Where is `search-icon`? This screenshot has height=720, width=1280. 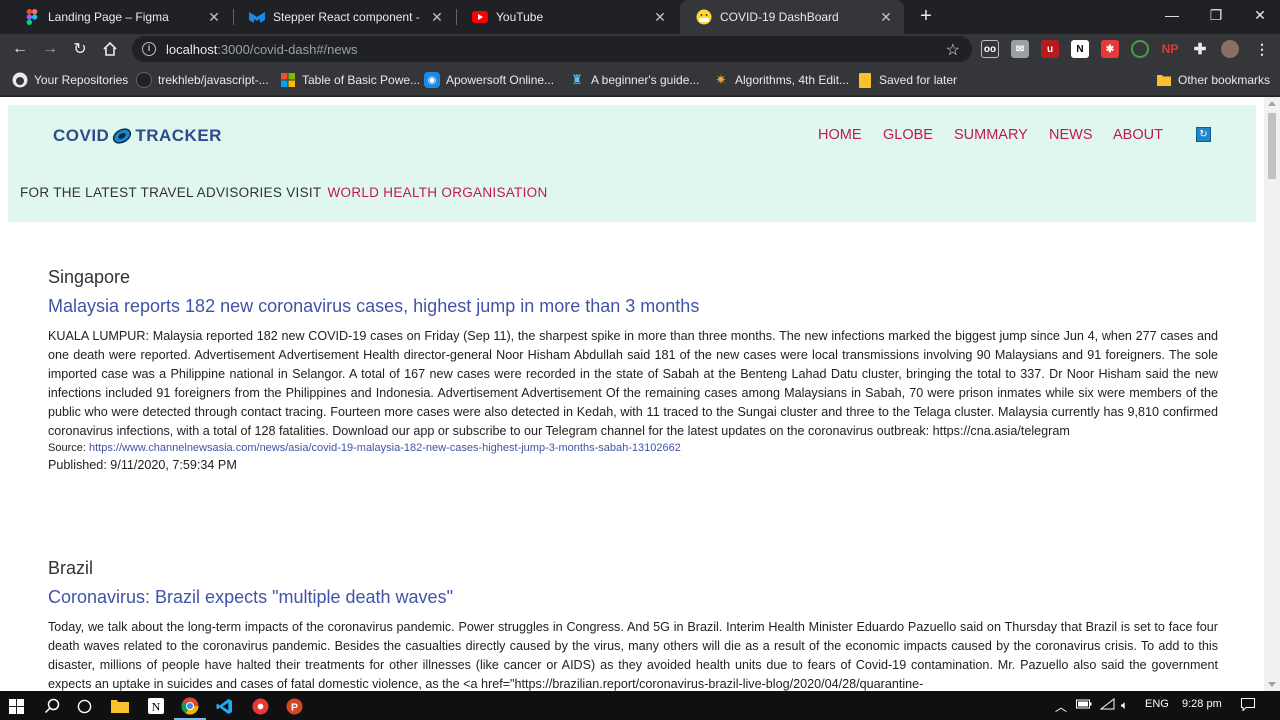 search-icon is located at coordinates (52, 706).